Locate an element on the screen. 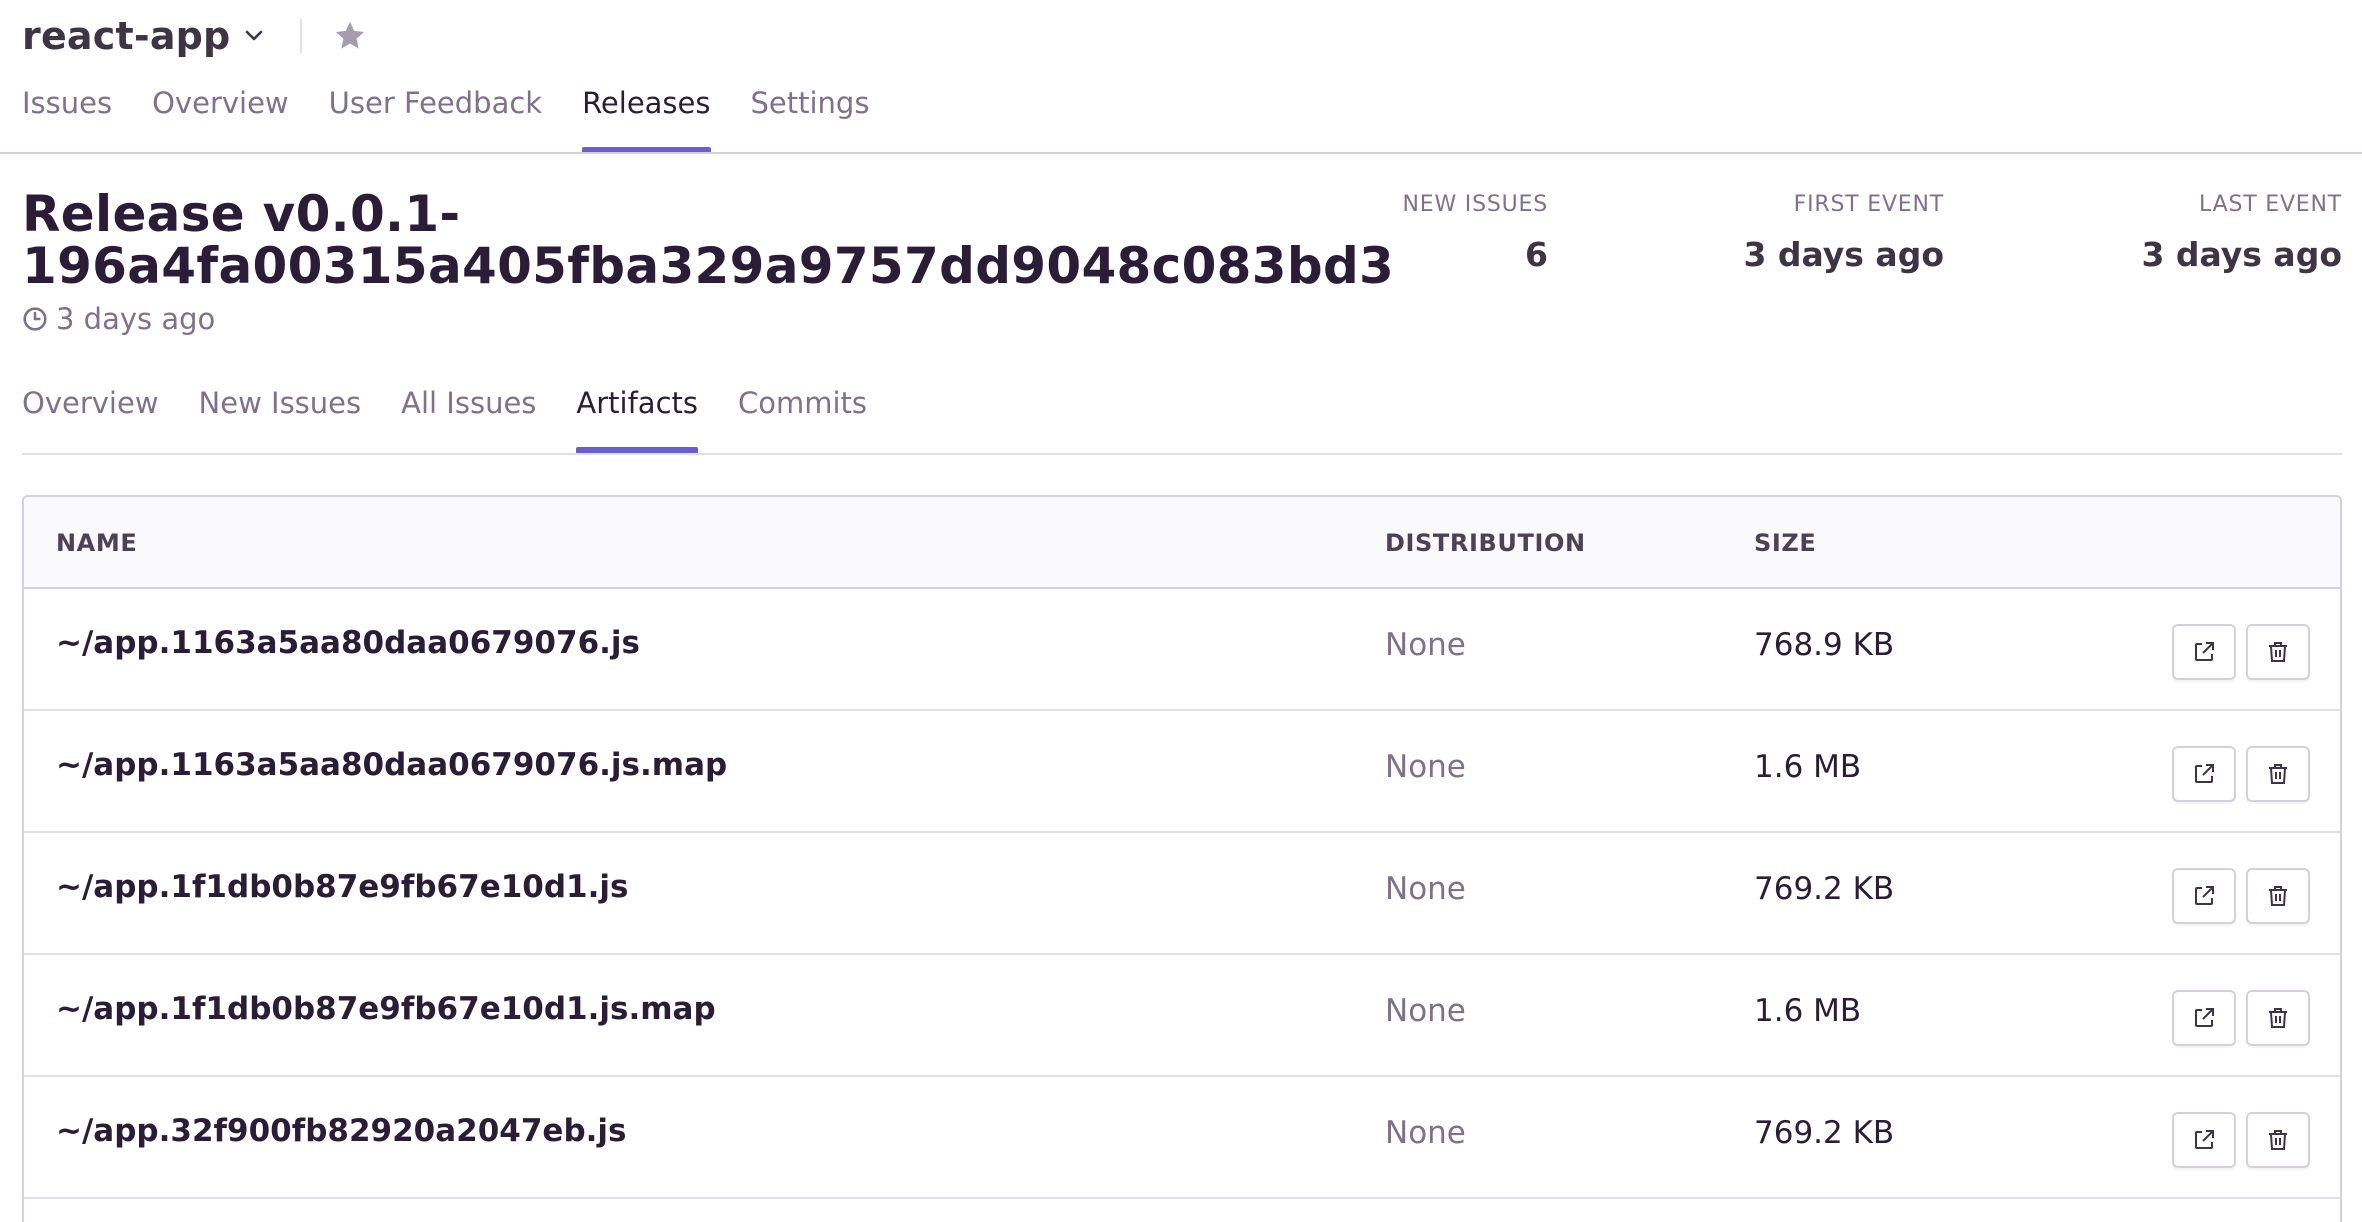 The height and width of the screenshot is (1222, 2362). project-header: react-app is located at coordinates (196, 36).